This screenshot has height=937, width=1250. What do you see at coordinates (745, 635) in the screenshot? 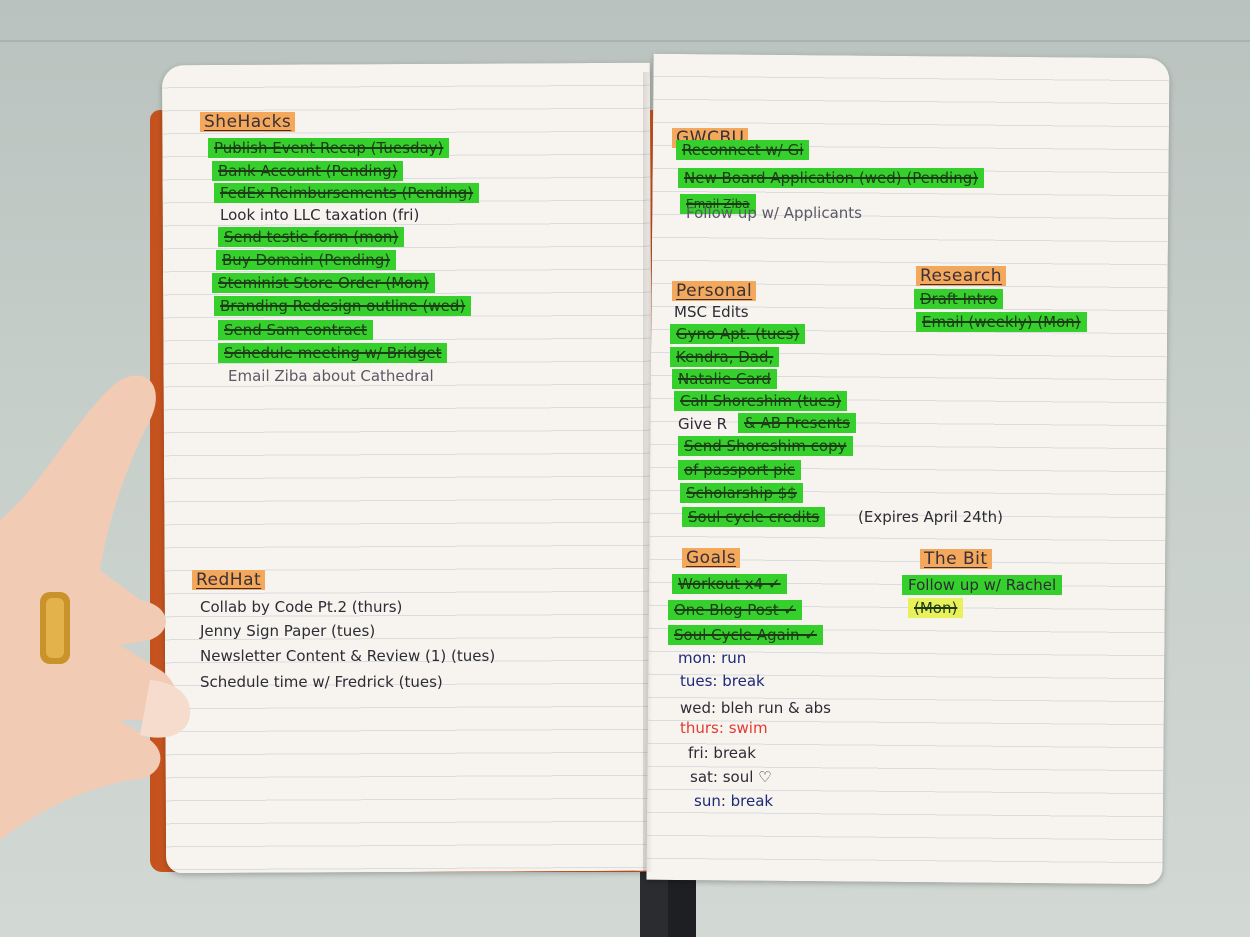
I see `goal-item: Soul Cycle Again ✓` at bounding box center [745, 635].